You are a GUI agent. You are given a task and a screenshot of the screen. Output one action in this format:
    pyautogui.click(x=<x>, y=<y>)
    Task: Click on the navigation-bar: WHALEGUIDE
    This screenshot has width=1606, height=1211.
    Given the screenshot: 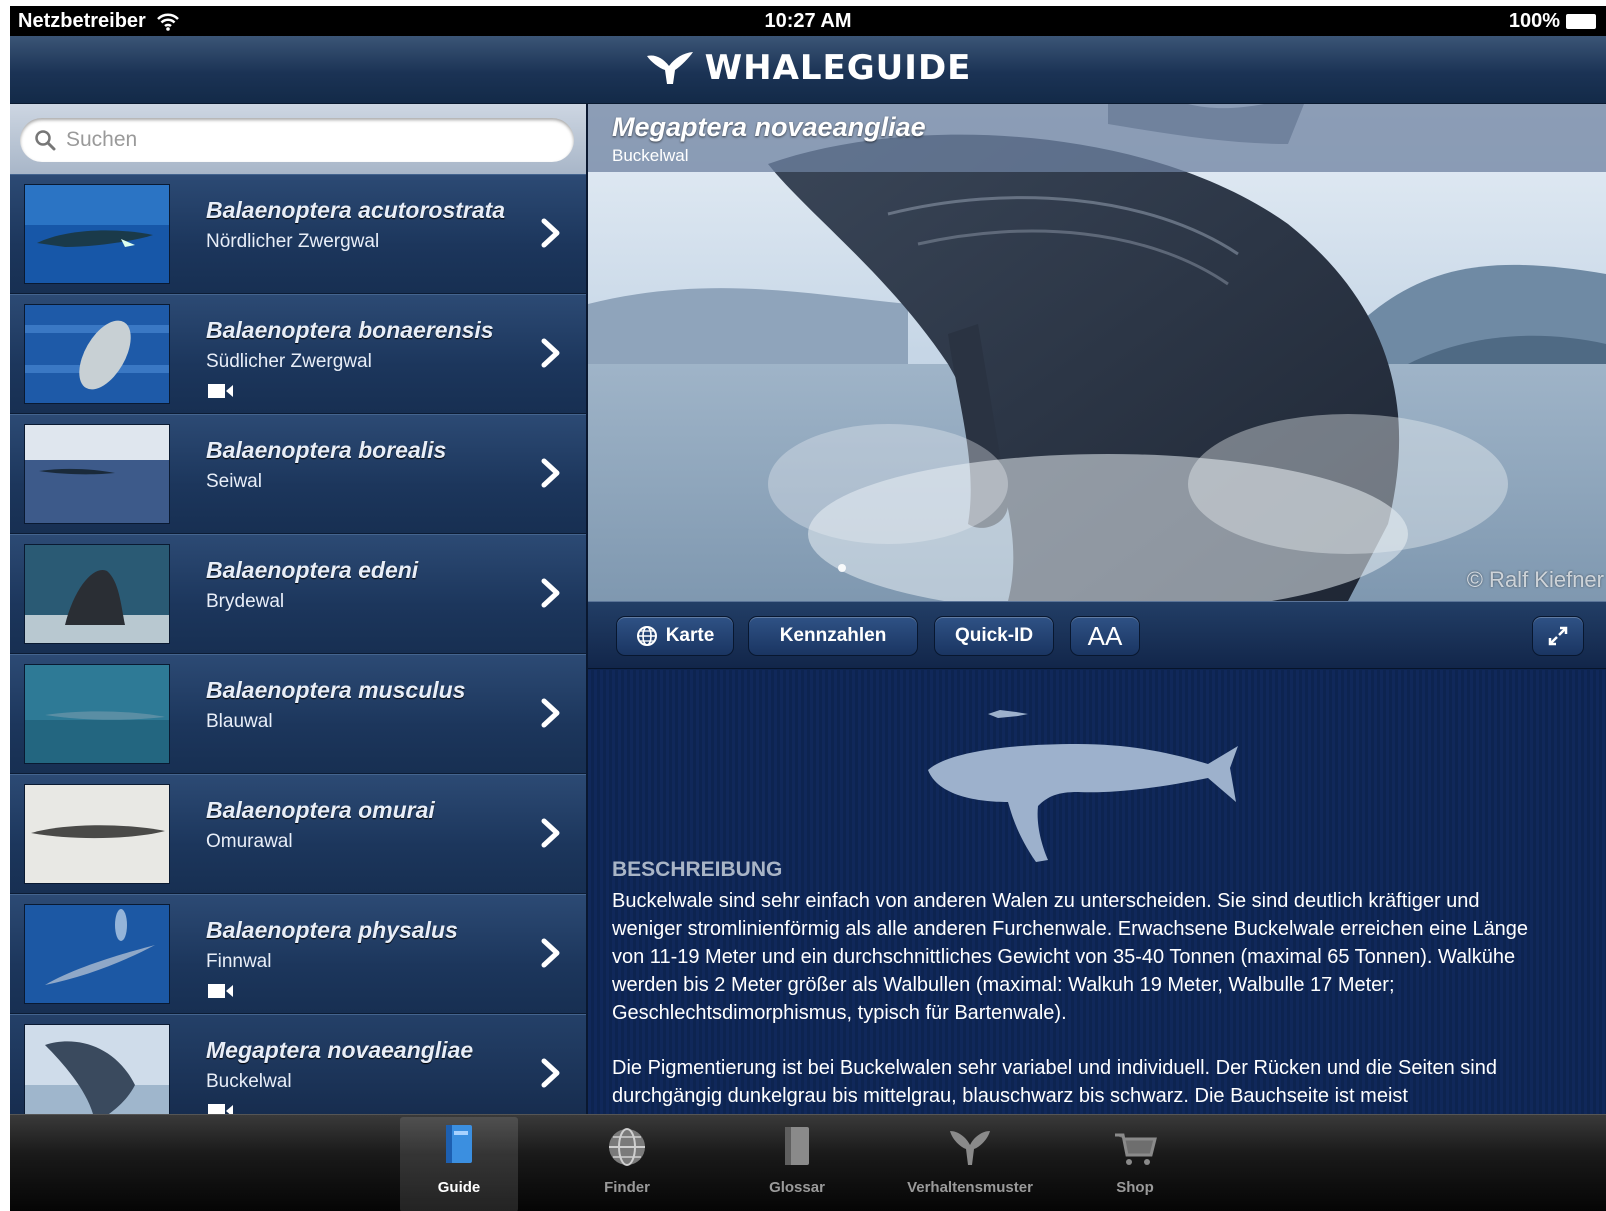 What is the action you would take?
    pyautogui.click(x=808, y=70)
    